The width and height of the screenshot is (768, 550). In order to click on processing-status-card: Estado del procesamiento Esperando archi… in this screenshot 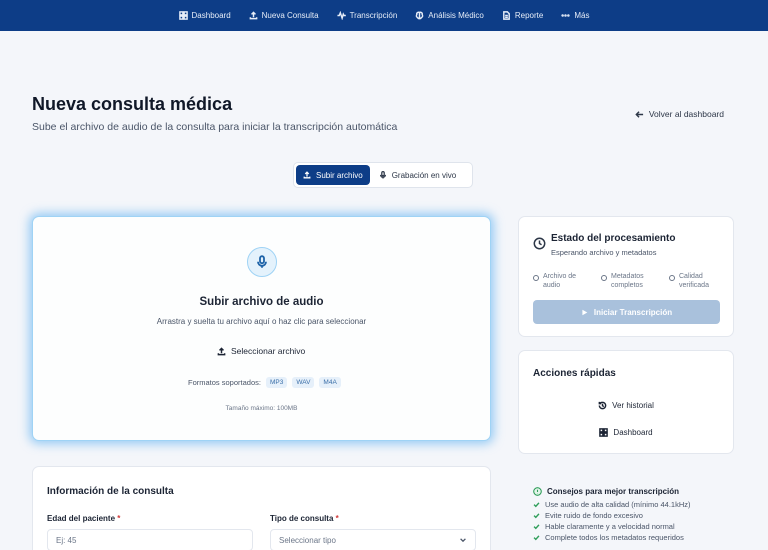, I will do `click(626, 276)`.